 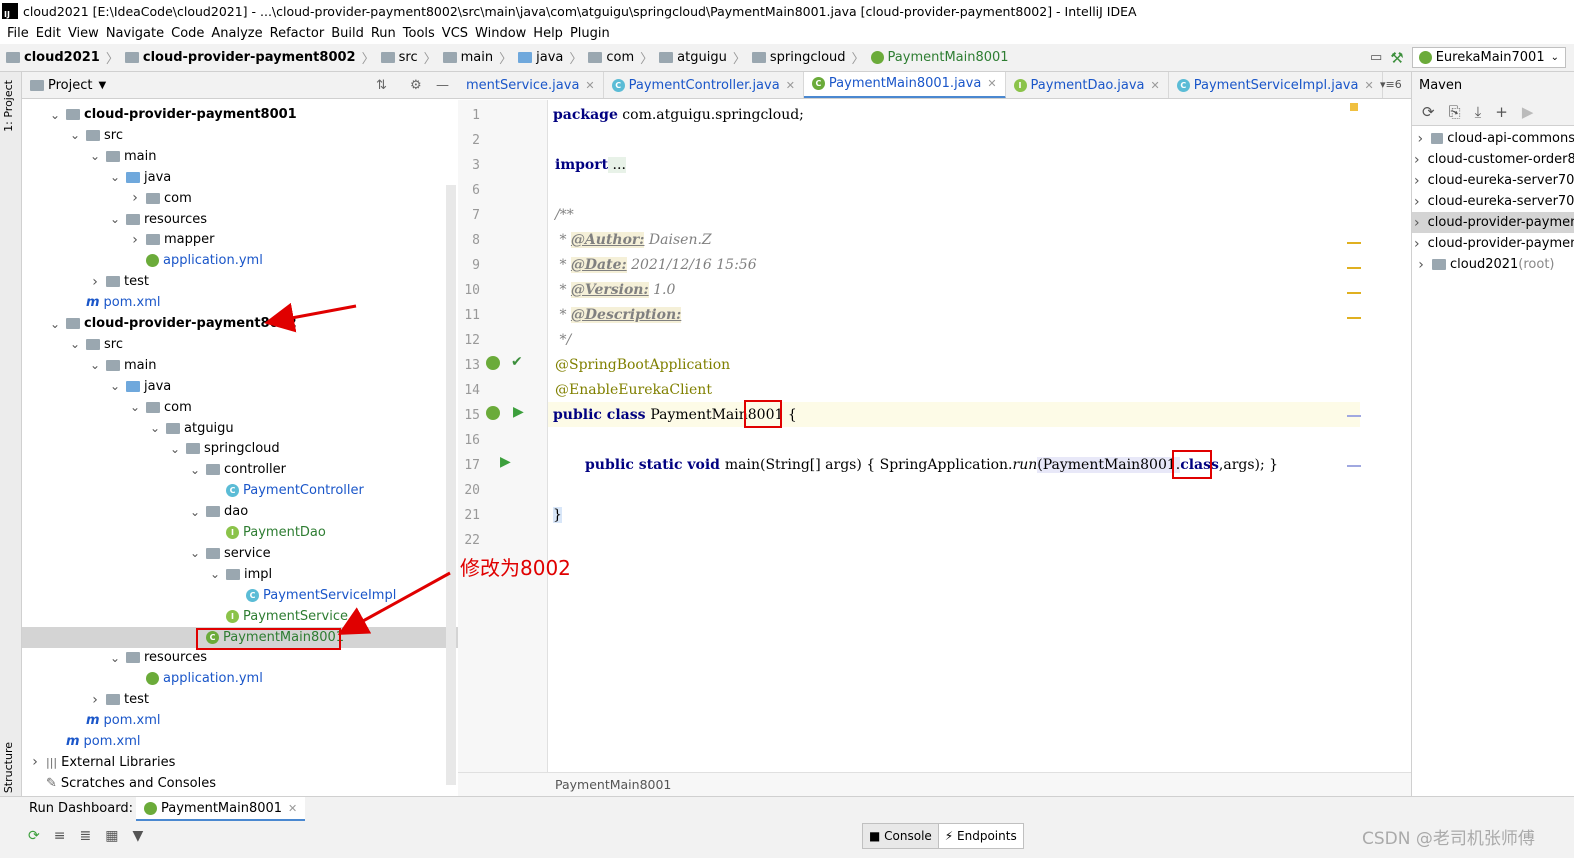 What do you see at coordinates (394, 603) in the screenshot?
I see `annotation-arrow-main-class` at bounding box center [394, 603].